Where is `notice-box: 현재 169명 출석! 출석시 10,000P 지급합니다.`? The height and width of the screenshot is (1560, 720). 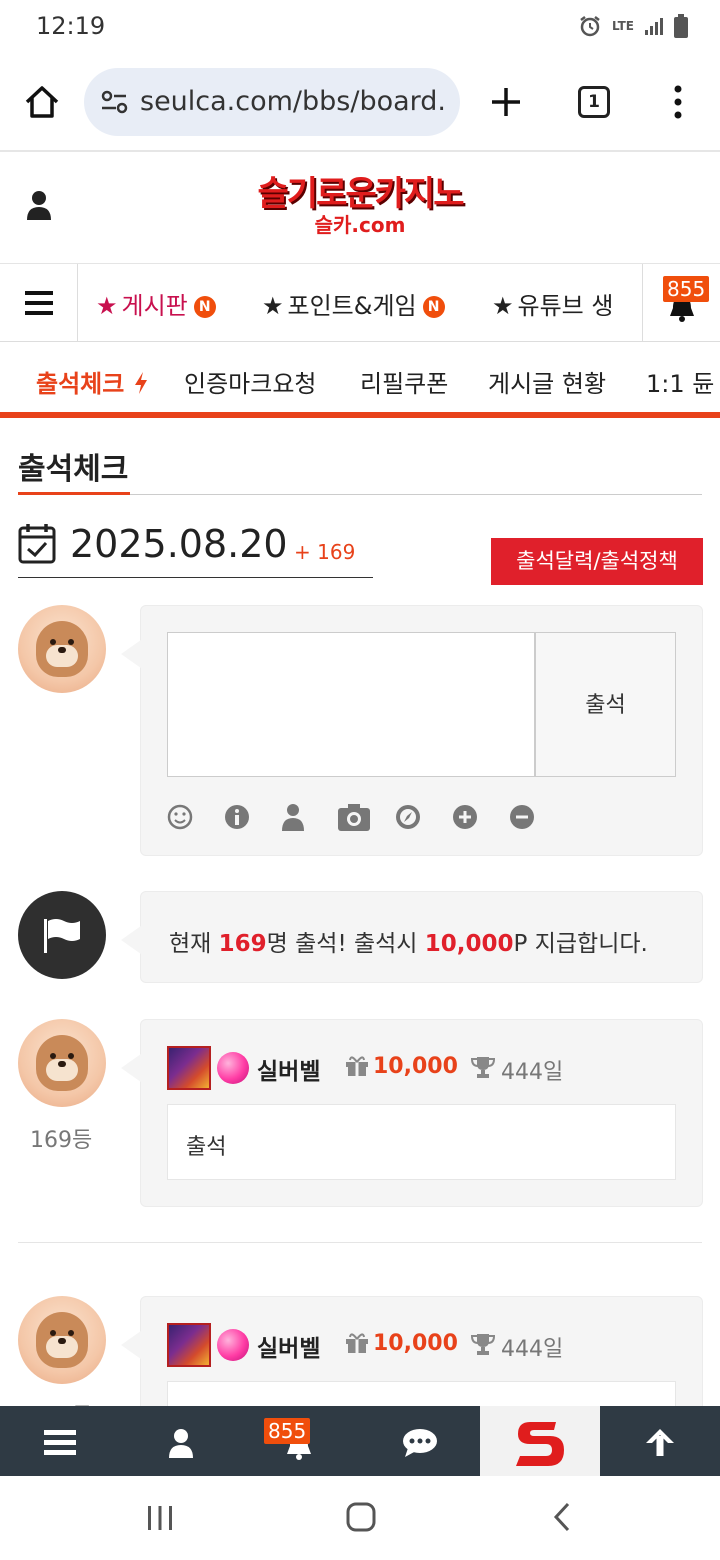
notice-box: 현재 169명 출석! 출석시 10,000P 지급합니다. is located at coordinates (412, 937).